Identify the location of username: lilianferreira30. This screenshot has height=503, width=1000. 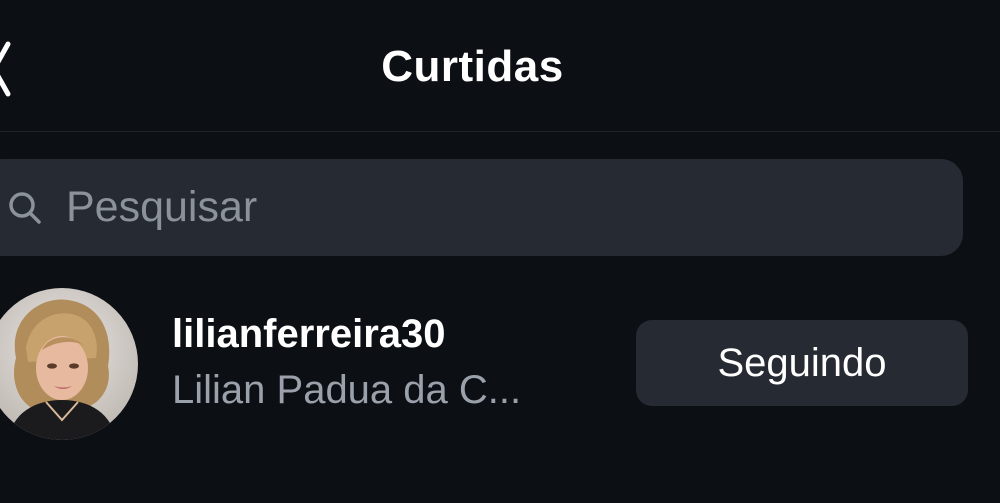
(309, 334).